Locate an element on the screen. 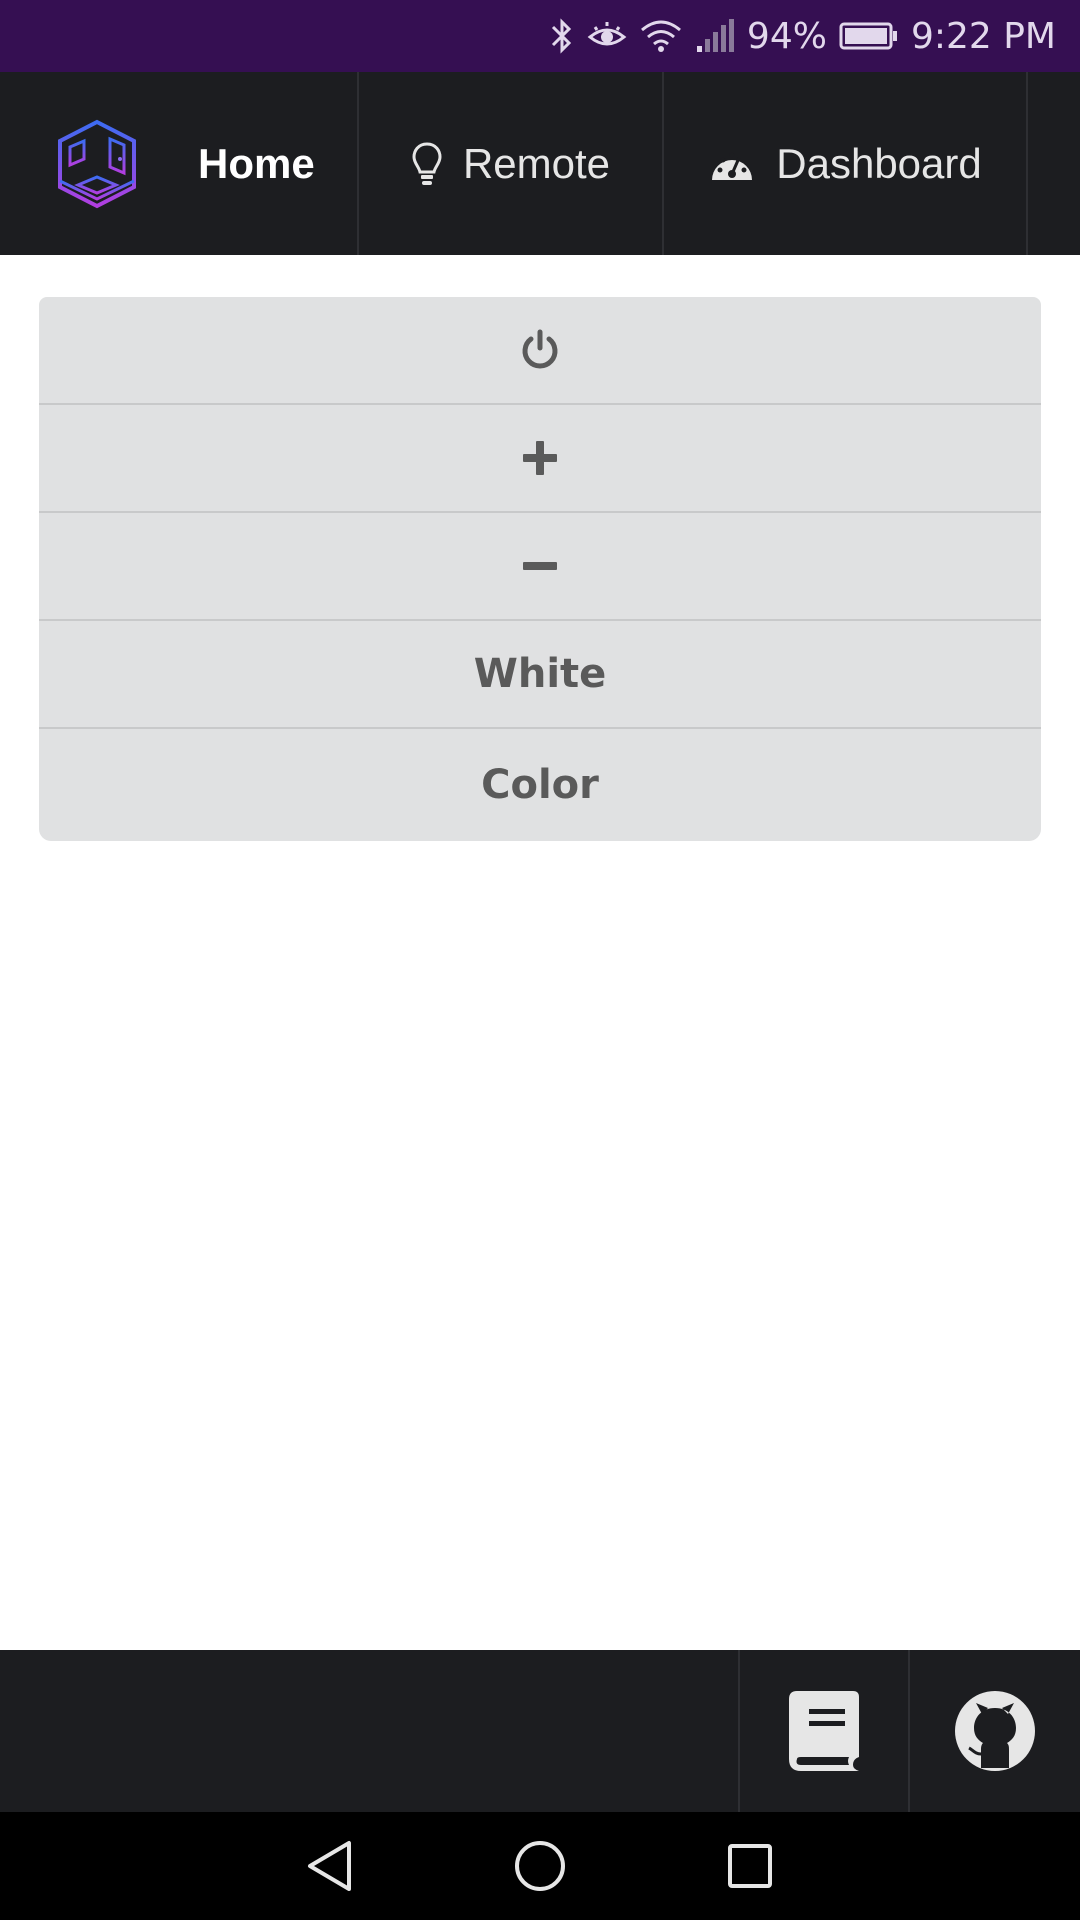 Image resolution: width=1080 pixels, height=1920 pixels. top-navigation: Home Remote Dashboard is located at coordinates (540, 163).